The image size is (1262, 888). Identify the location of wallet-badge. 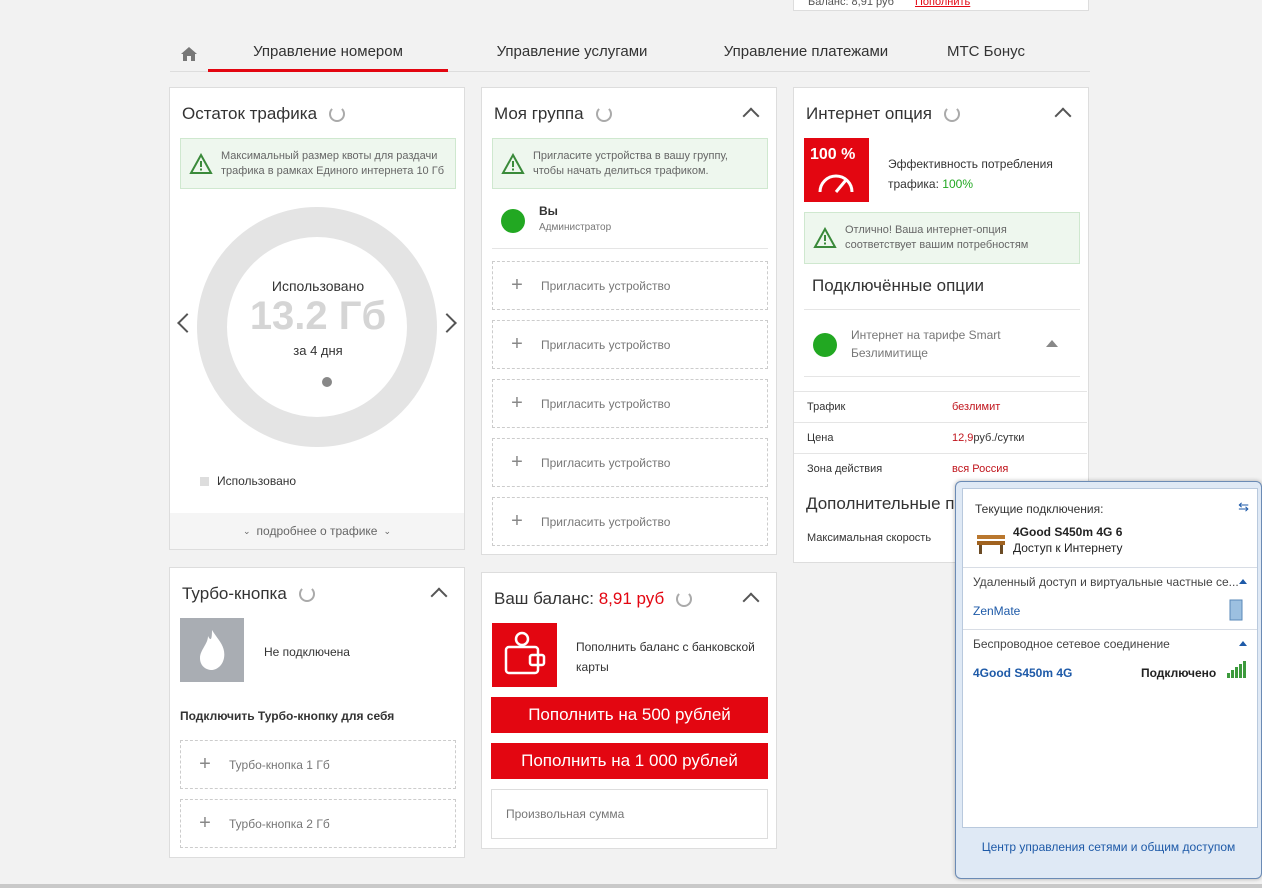
(524, 655).